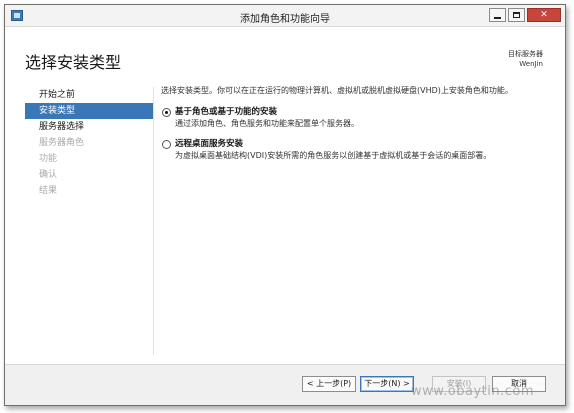 The image size is (574, 413). What do you see at coordinates (285, 19) in the screenshot?
I see `window-title: 添加角色和功能向导` at bounding box center [285, 19].